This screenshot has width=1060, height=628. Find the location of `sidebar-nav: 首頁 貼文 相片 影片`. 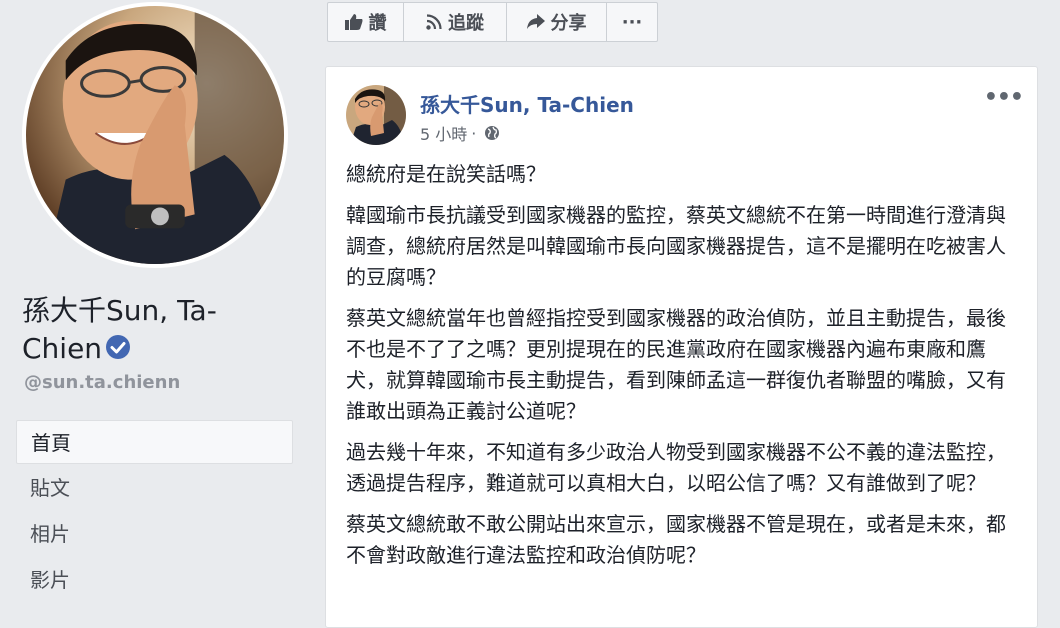

sidebar-nav: 首頁 貼文 相片 影片 is located at coordinates (154, 512).